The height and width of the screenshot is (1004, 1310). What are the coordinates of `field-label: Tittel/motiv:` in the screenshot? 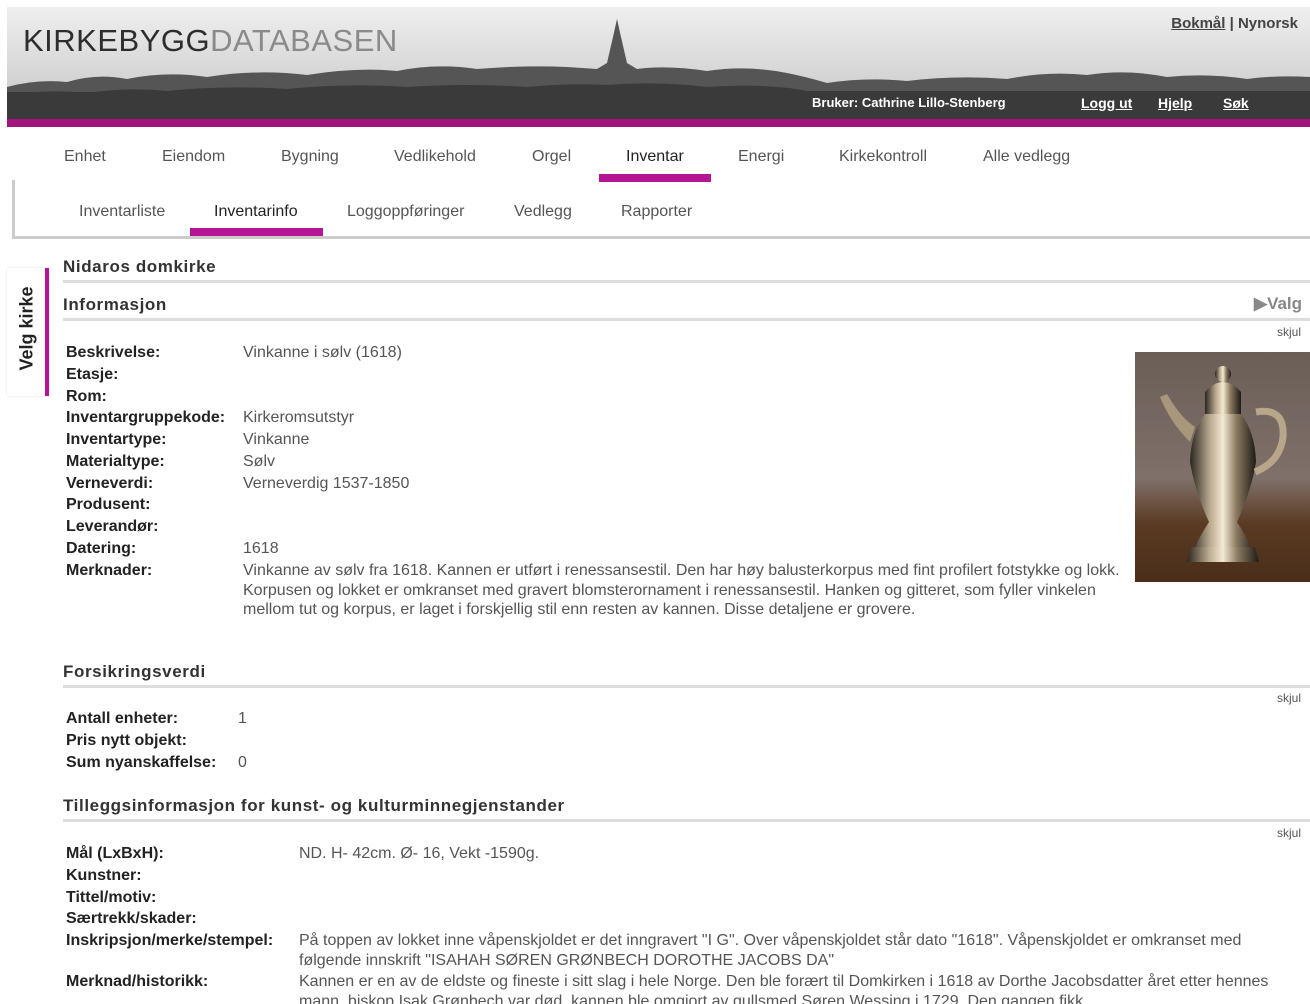 It's located at (111, 897).